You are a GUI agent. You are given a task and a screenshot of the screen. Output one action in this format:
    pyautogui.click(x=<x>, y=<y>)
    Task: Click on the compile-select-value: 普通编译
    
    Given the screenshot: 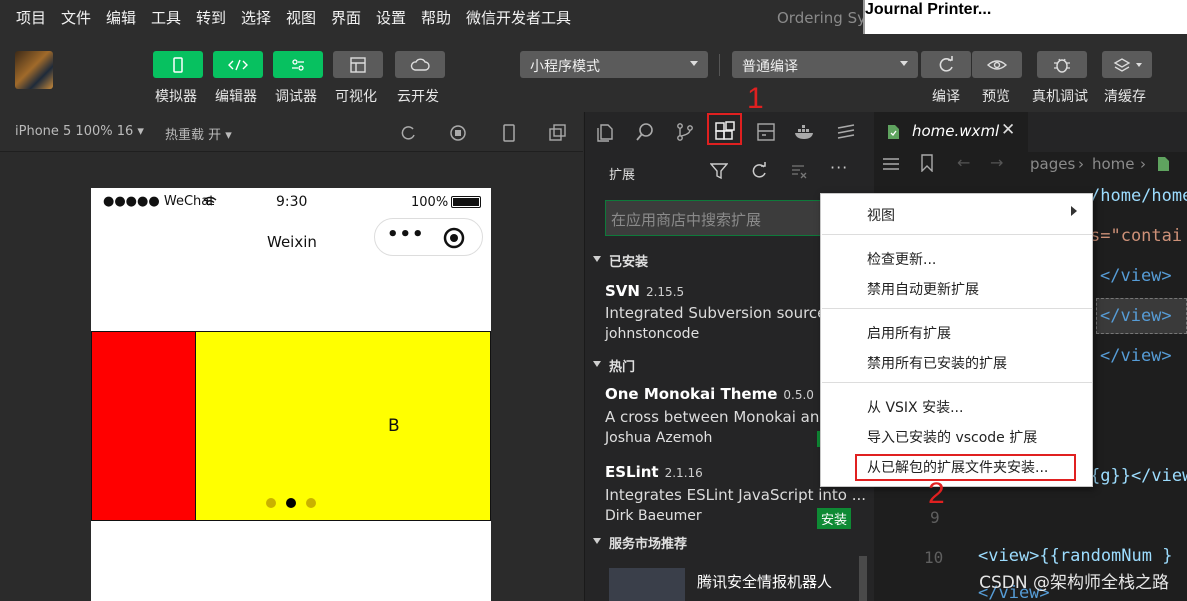 What is the action you would take?
    pyautogui.click(x=770, y=67)
    